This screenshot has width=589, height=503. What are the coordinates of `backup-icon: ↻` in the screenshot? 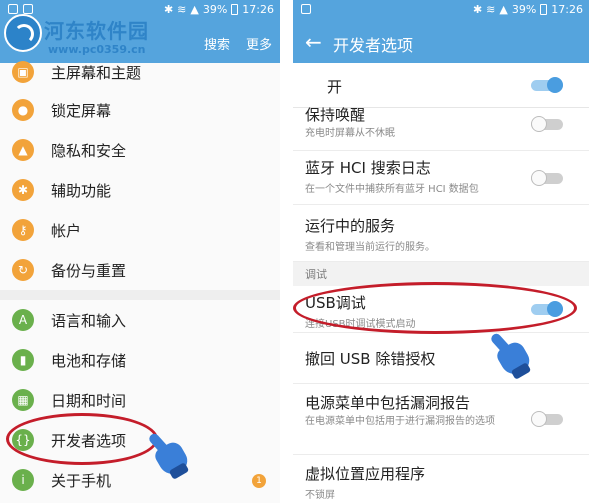 It's located at (23, 270).